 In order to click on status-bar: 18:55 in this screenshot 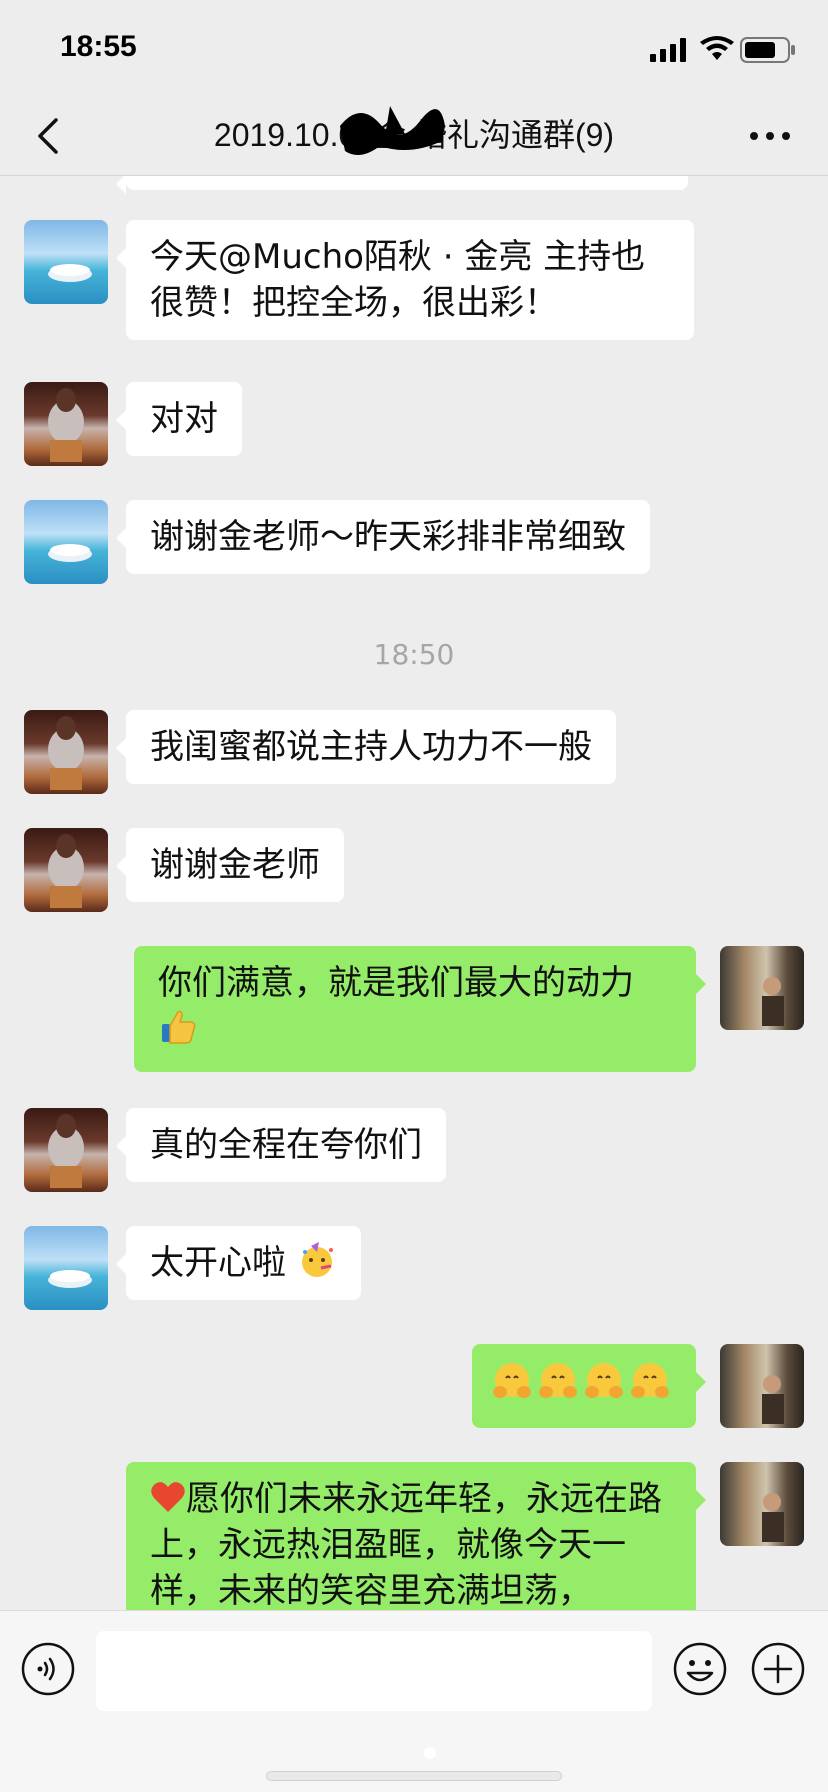, I will do `click(414, 48)`.